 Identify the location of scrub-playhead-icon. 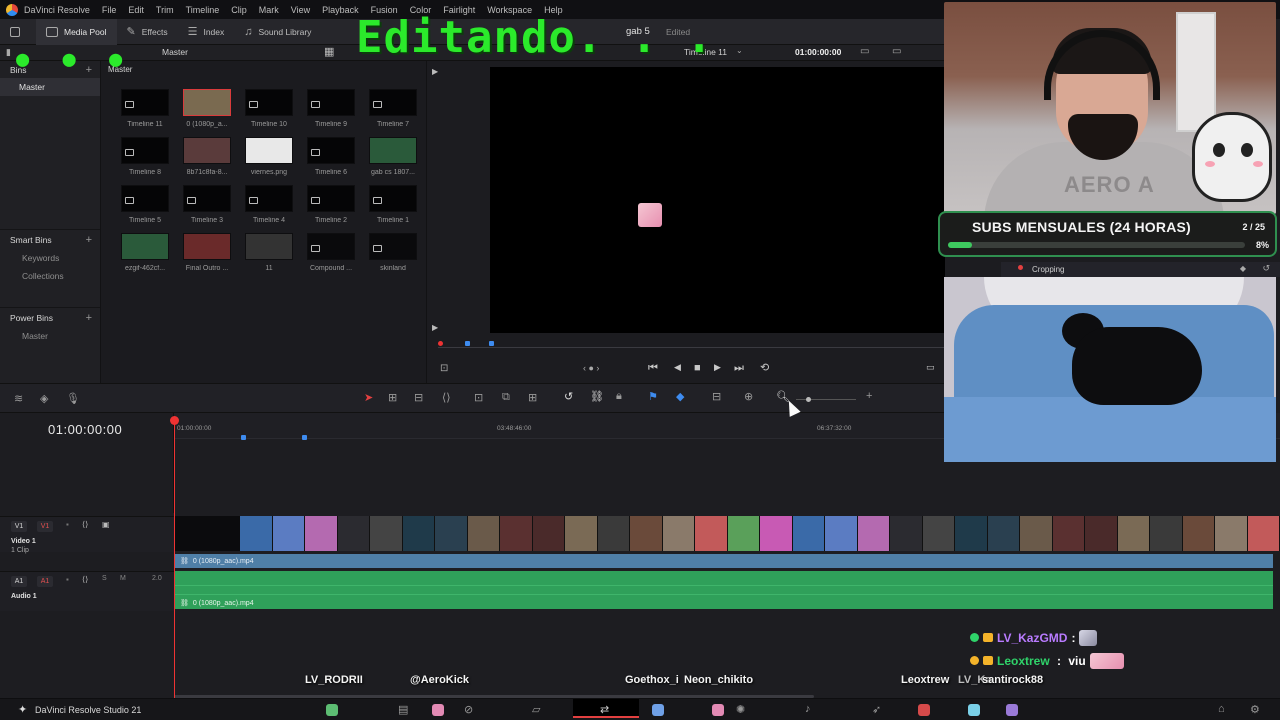
(440, 343).